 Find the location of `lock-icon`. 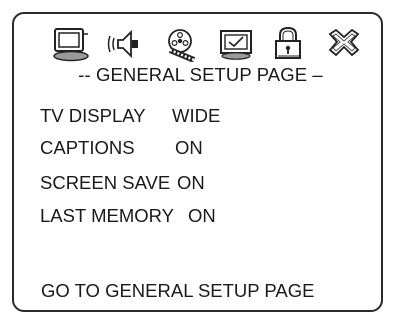

lock-icon is located at coordinates (290, 44).